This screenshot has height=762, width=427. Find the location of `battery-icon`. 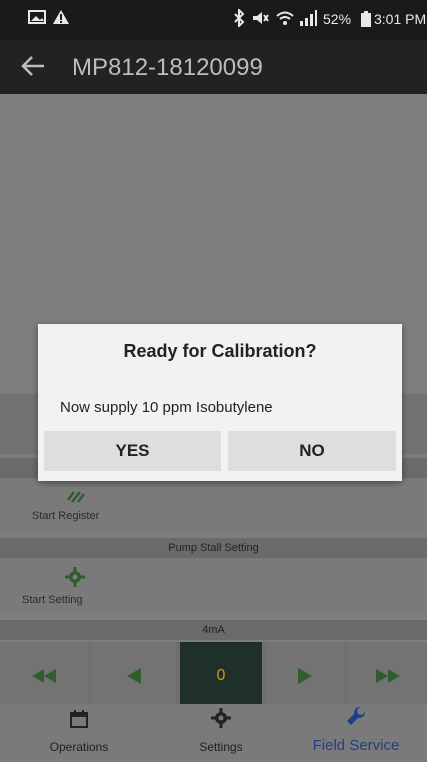

battery-icon is located at coordinates (366, 20).